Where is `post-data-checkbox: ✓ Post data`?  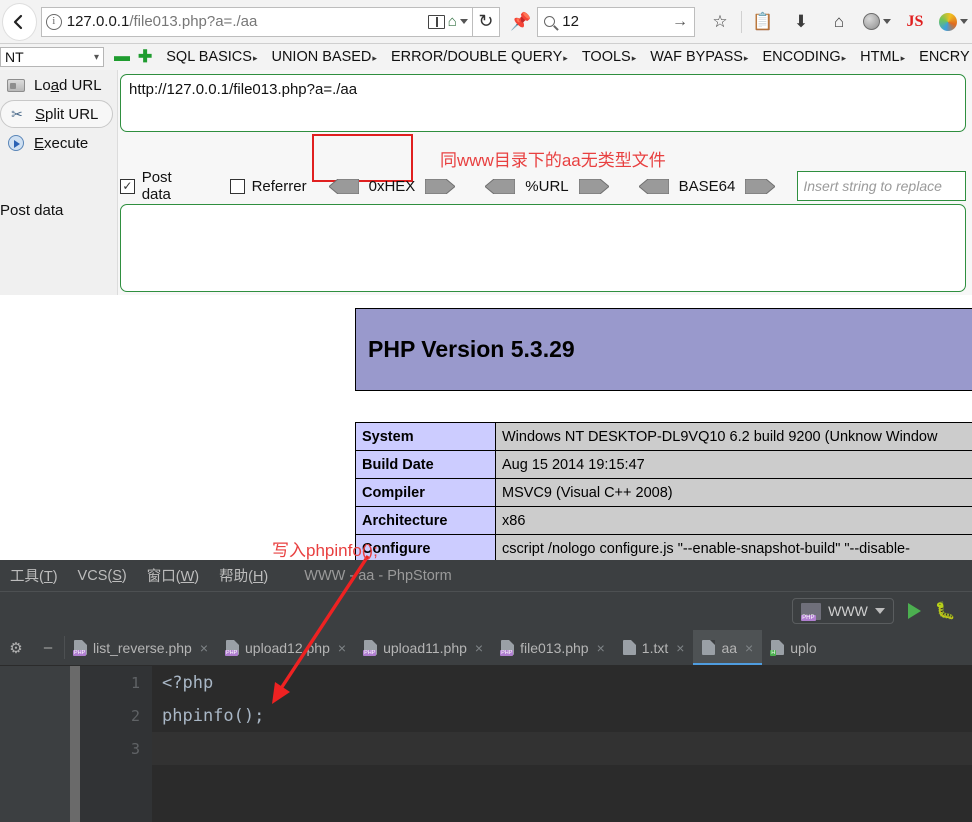
post-data-checkbox: ✓ Post data is located at coordinates (162, 186).